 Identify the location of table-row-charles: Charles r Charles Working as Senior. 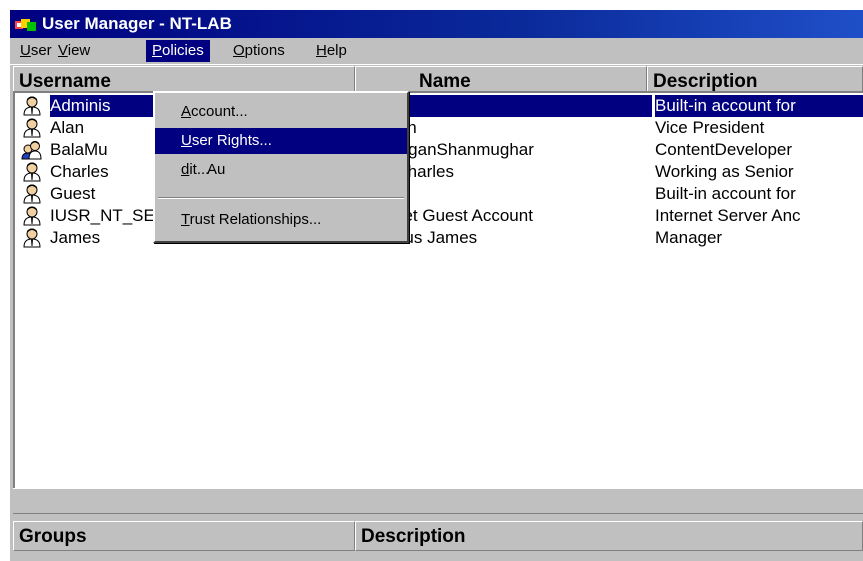
(439, 172).